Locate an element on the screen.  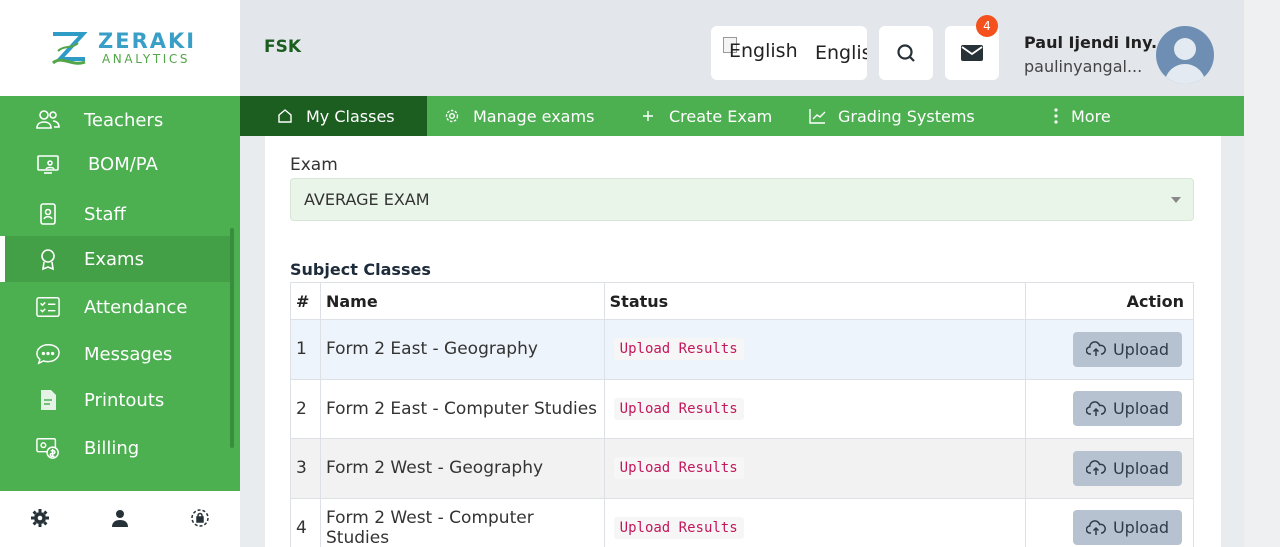
logo: ZERAKI ANALYTICS is located at coordinates (120, 48).